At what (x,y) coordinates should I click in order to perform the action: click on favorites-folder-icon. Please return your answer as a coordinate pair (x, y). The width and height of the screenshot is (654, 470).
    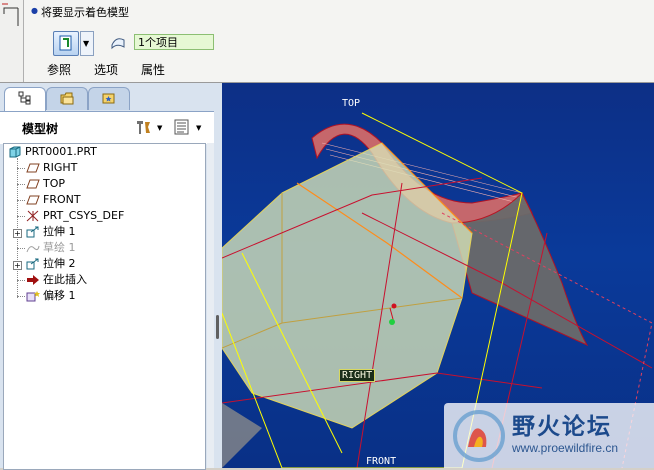
    Looking at the image, I should click on (108, 98).